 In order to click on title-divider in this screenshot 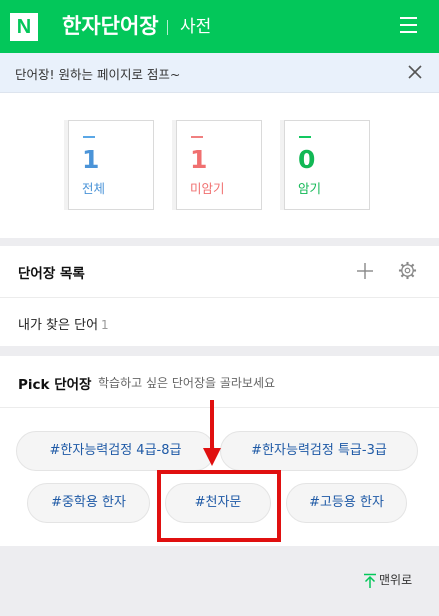, I will do `click(167, 27)`.